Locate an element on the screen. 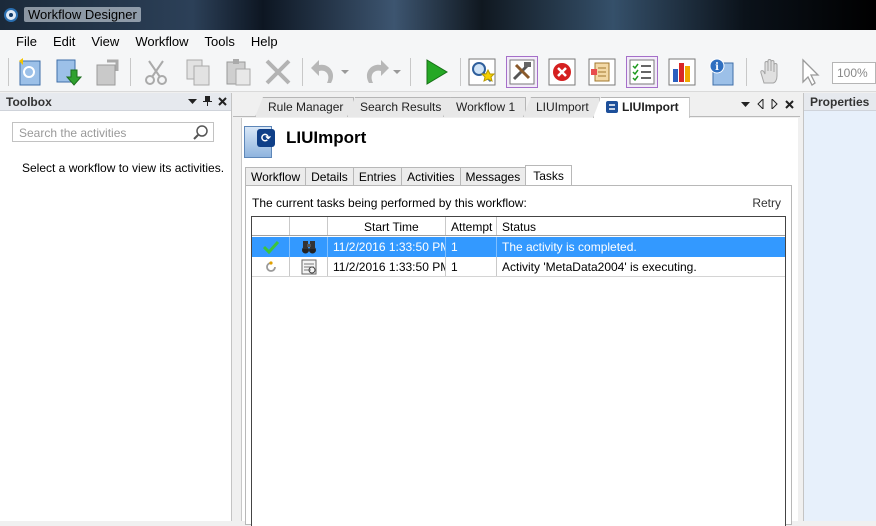 This screenshot has width=876, height=526. search-button is located at coordinates (482, 72).